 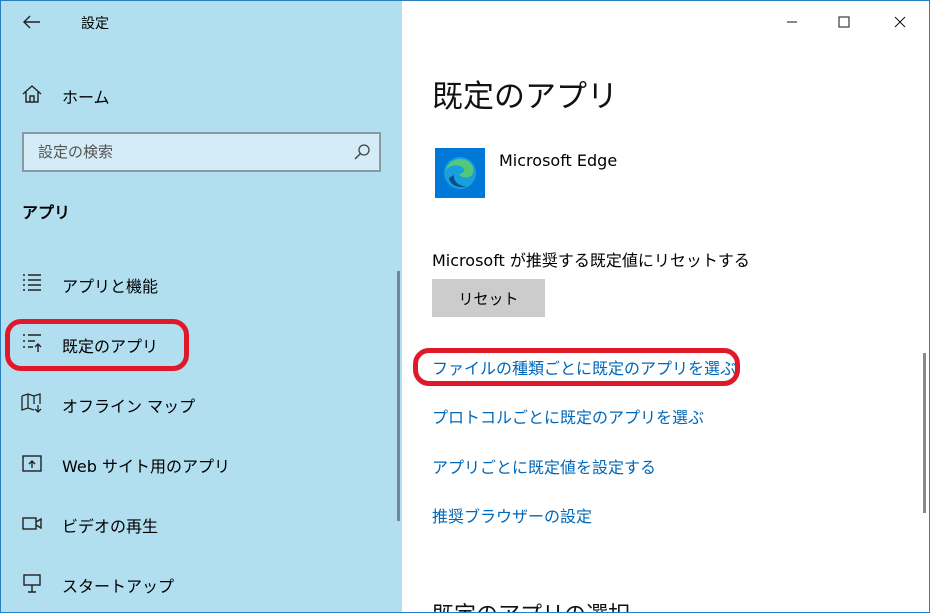 I want to click on main-scrollbar, so click(x=924, y=433).